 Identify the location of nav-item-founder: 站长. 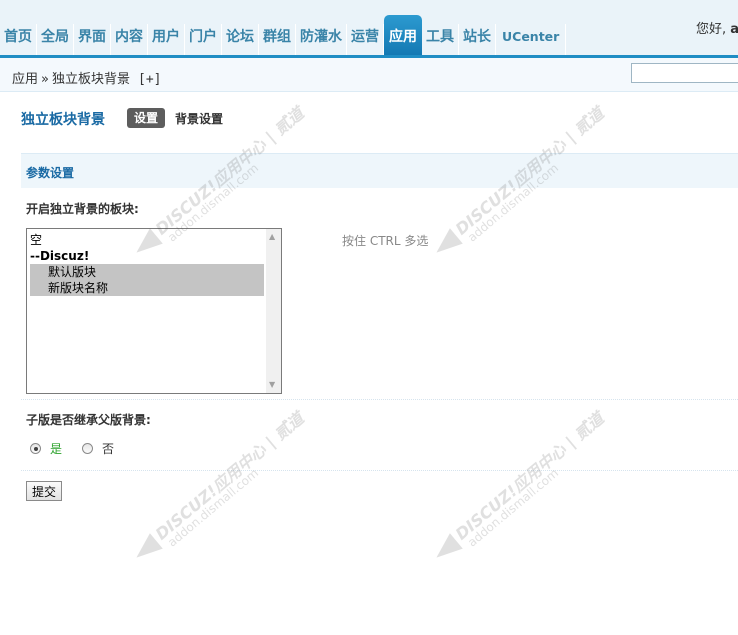
(477, 39).